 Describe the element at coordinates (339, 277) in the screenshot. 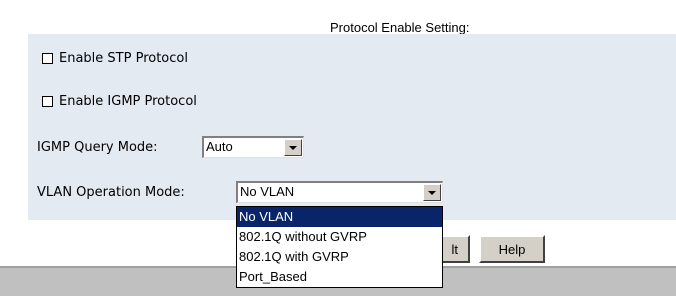

I see `vlan-option-port-based: Port_Based` at that location.